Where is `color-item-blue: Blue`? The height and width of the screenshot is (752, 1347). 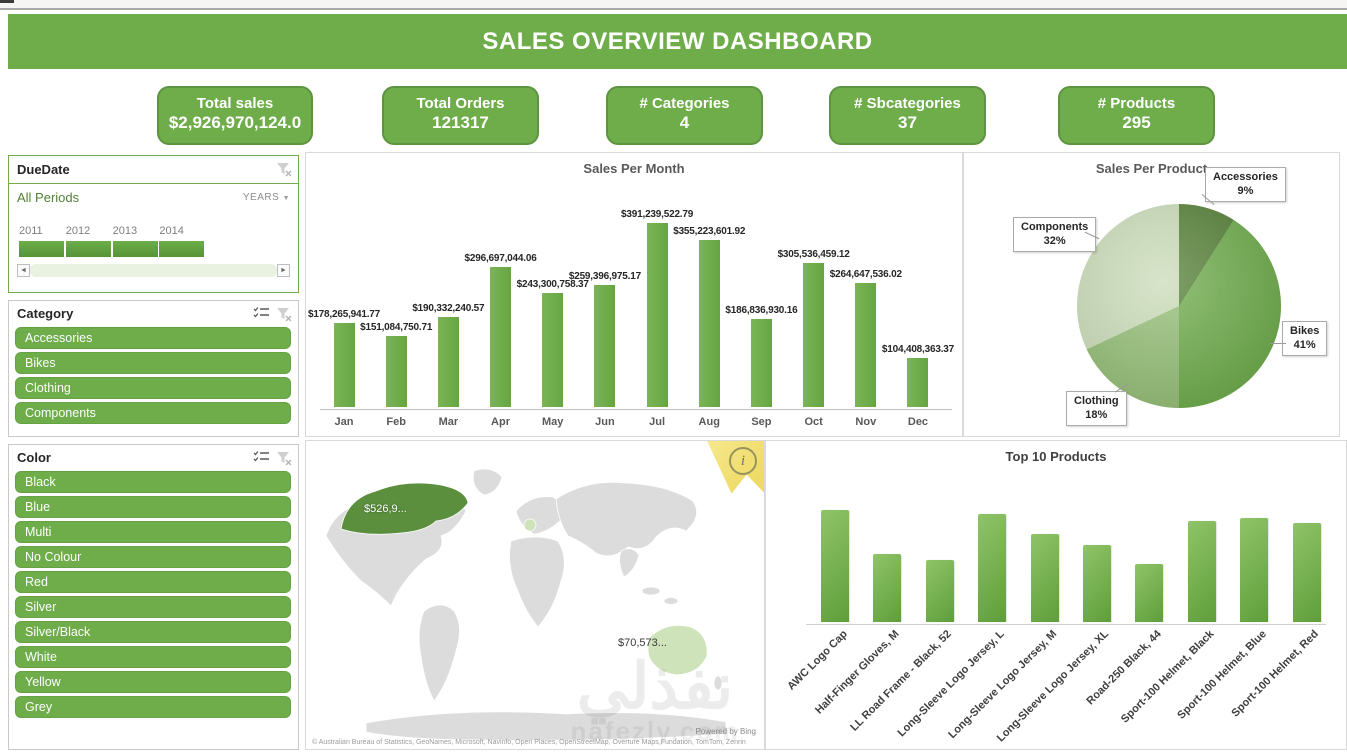 color-item-blue: Blue is located at coordinates (153, 507).